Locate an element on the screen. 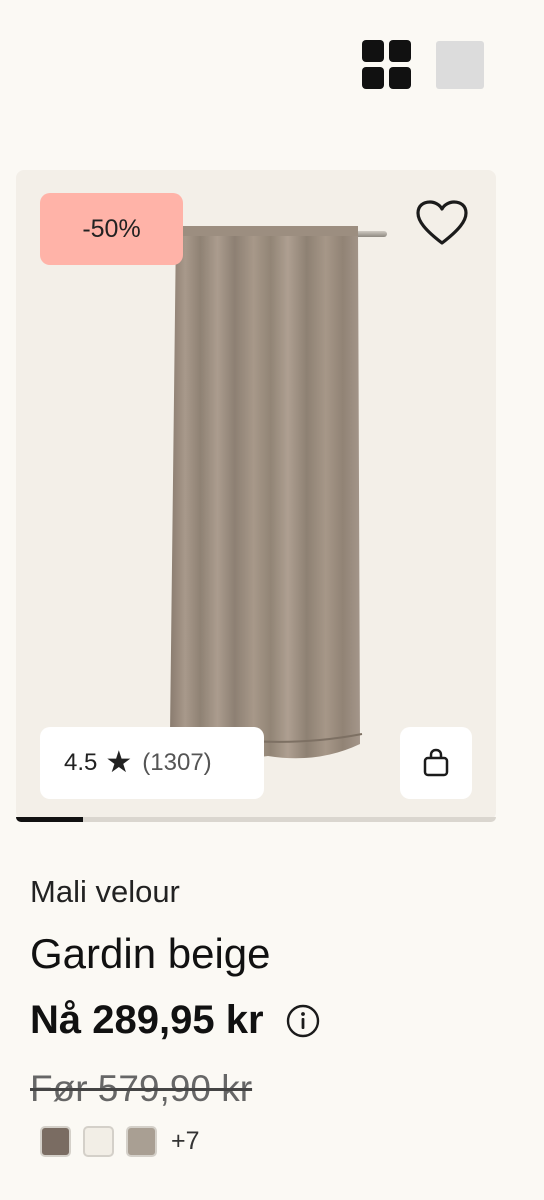 The width and height of the screenshot is (544, 1200). info-icon is located at coordinates (302, 1020).